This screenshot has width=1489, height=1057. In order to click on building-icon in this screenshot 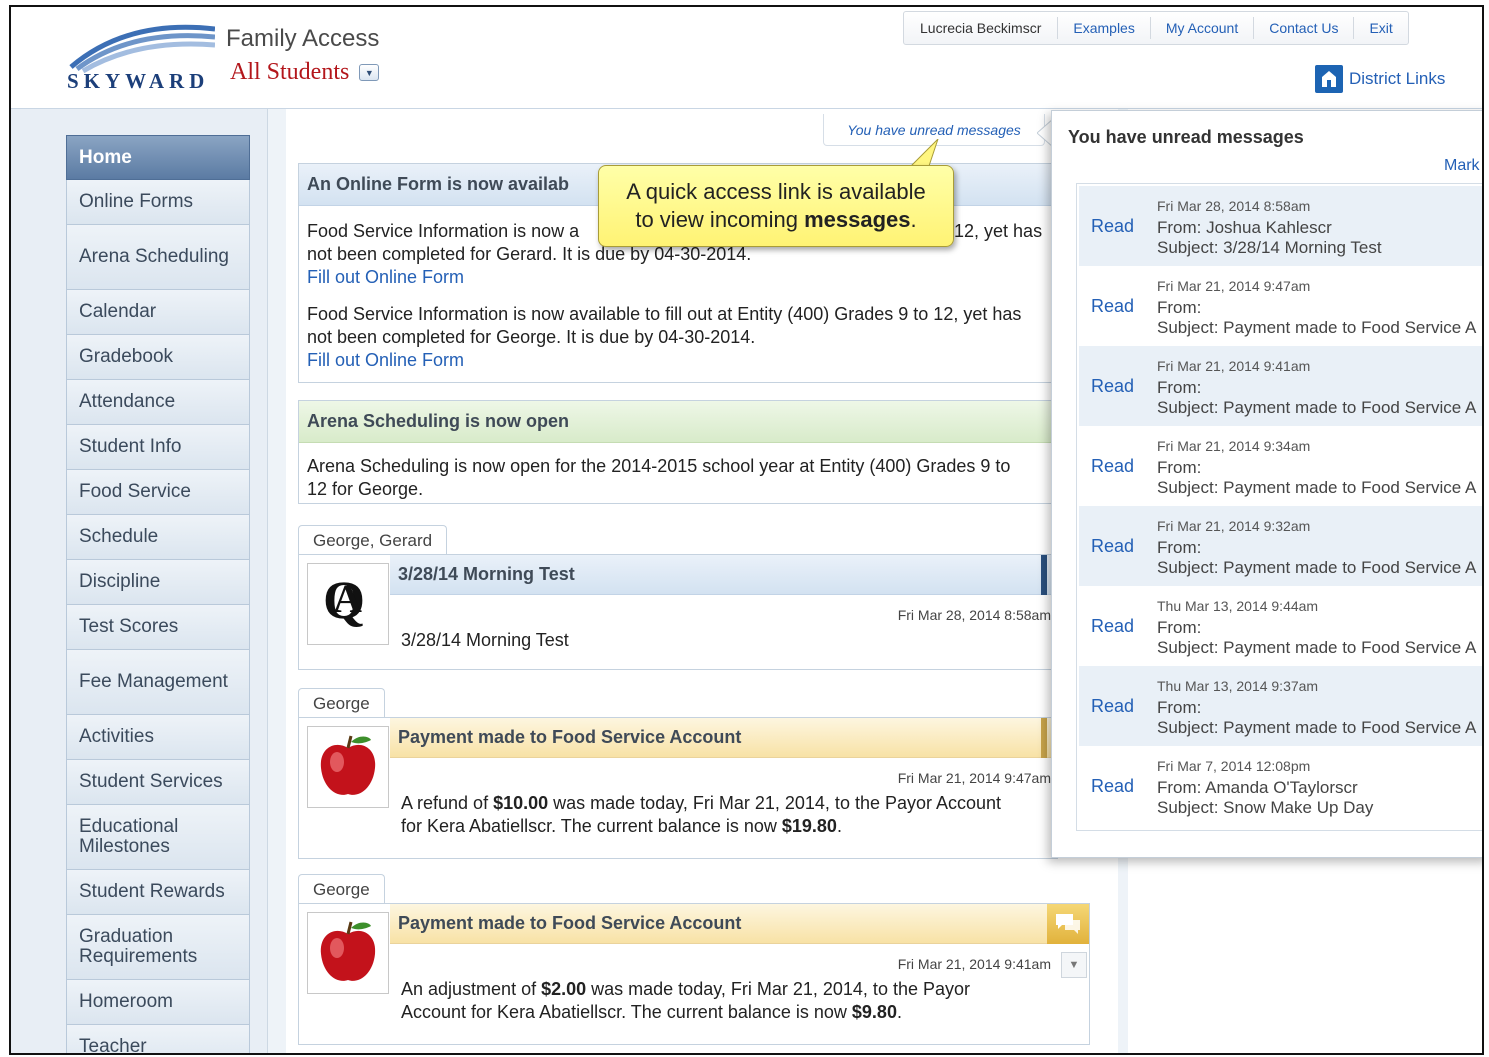, I will do `click(1329, 79)`.